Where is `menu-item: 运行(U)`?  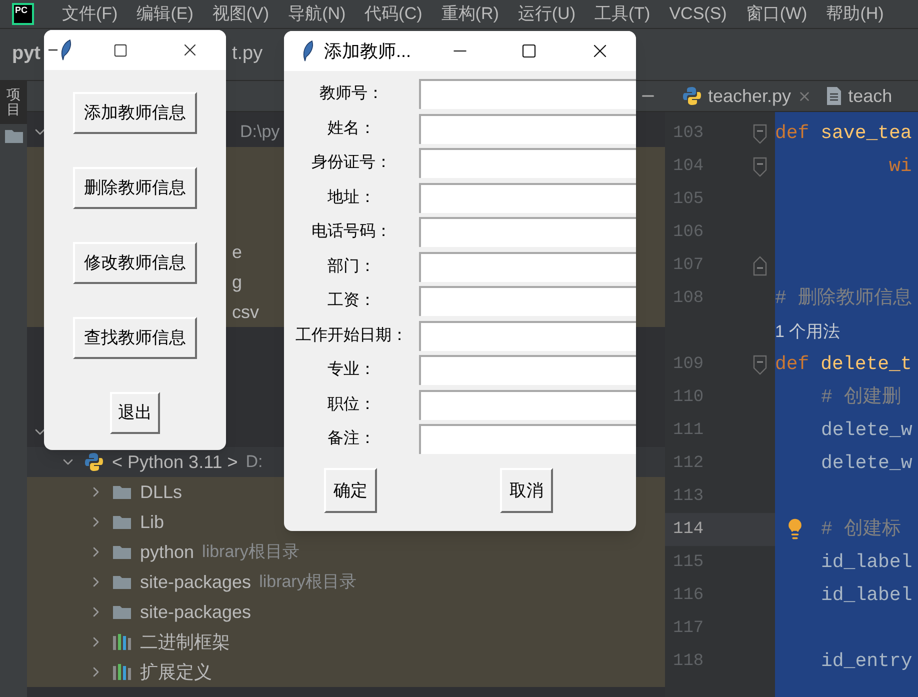 menu-item: 运行(U) is located at coordinates (547, 14).